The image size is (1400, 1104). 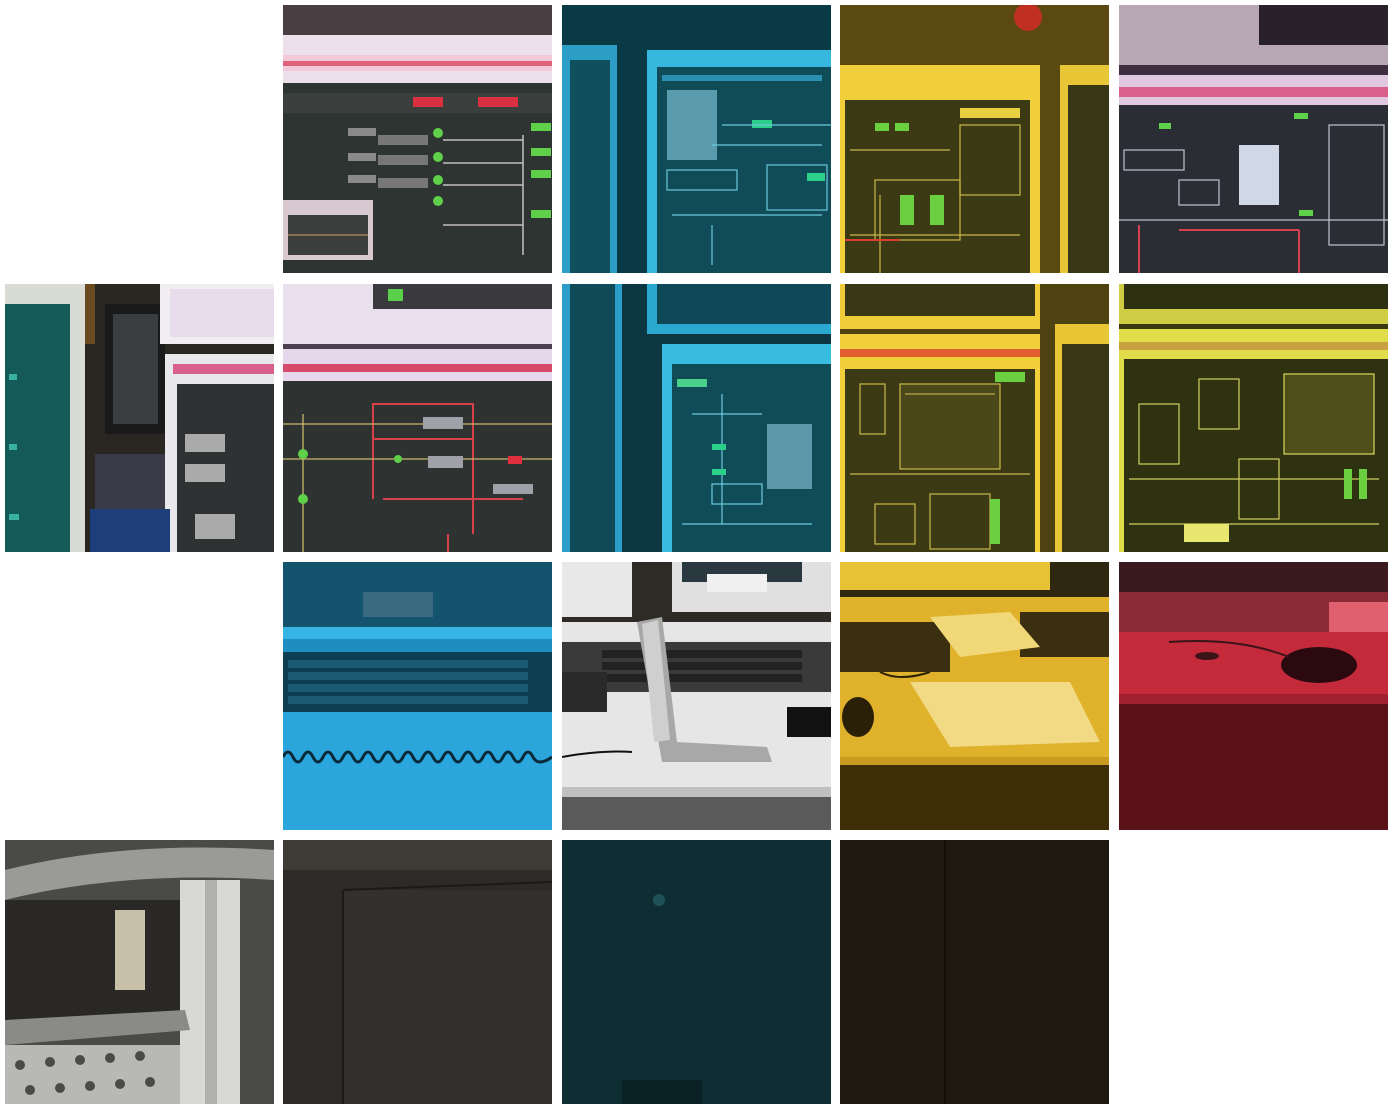 I want to click on tile-monitor-edge-teal, so click(x=139, y=418).